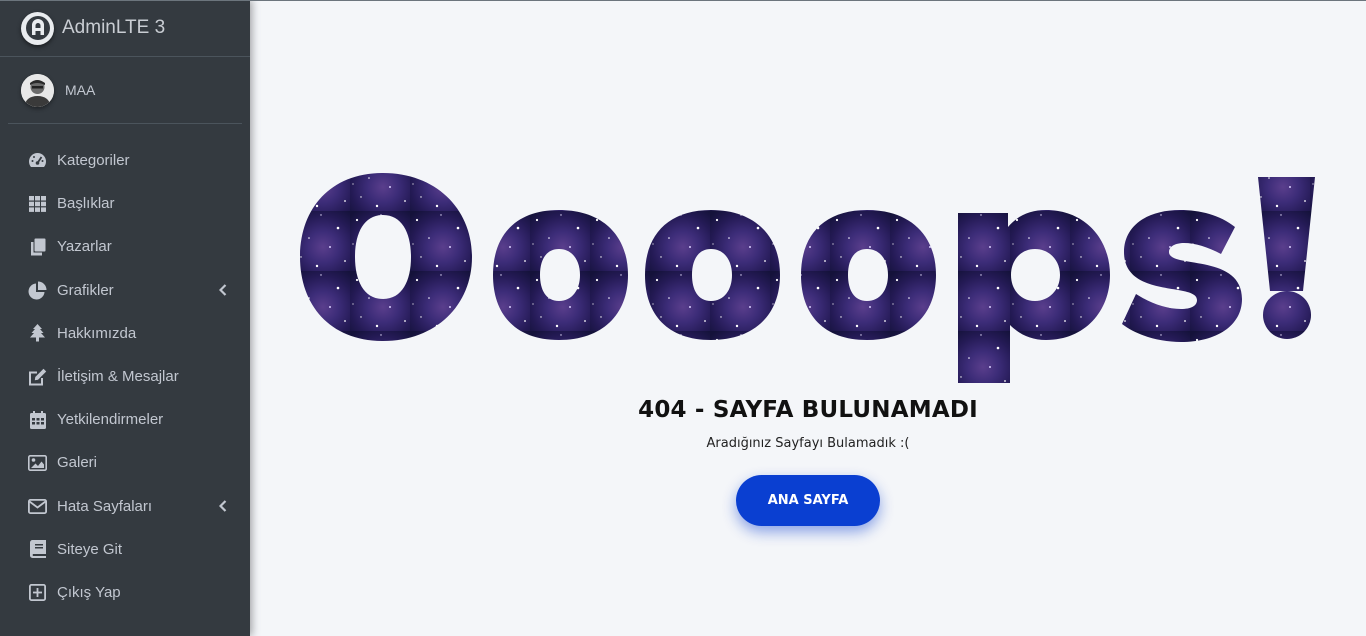  What do you see at coordinates (37, 203) in the screenshot?
I see `grid-icon` at bounding box center [37, 203].